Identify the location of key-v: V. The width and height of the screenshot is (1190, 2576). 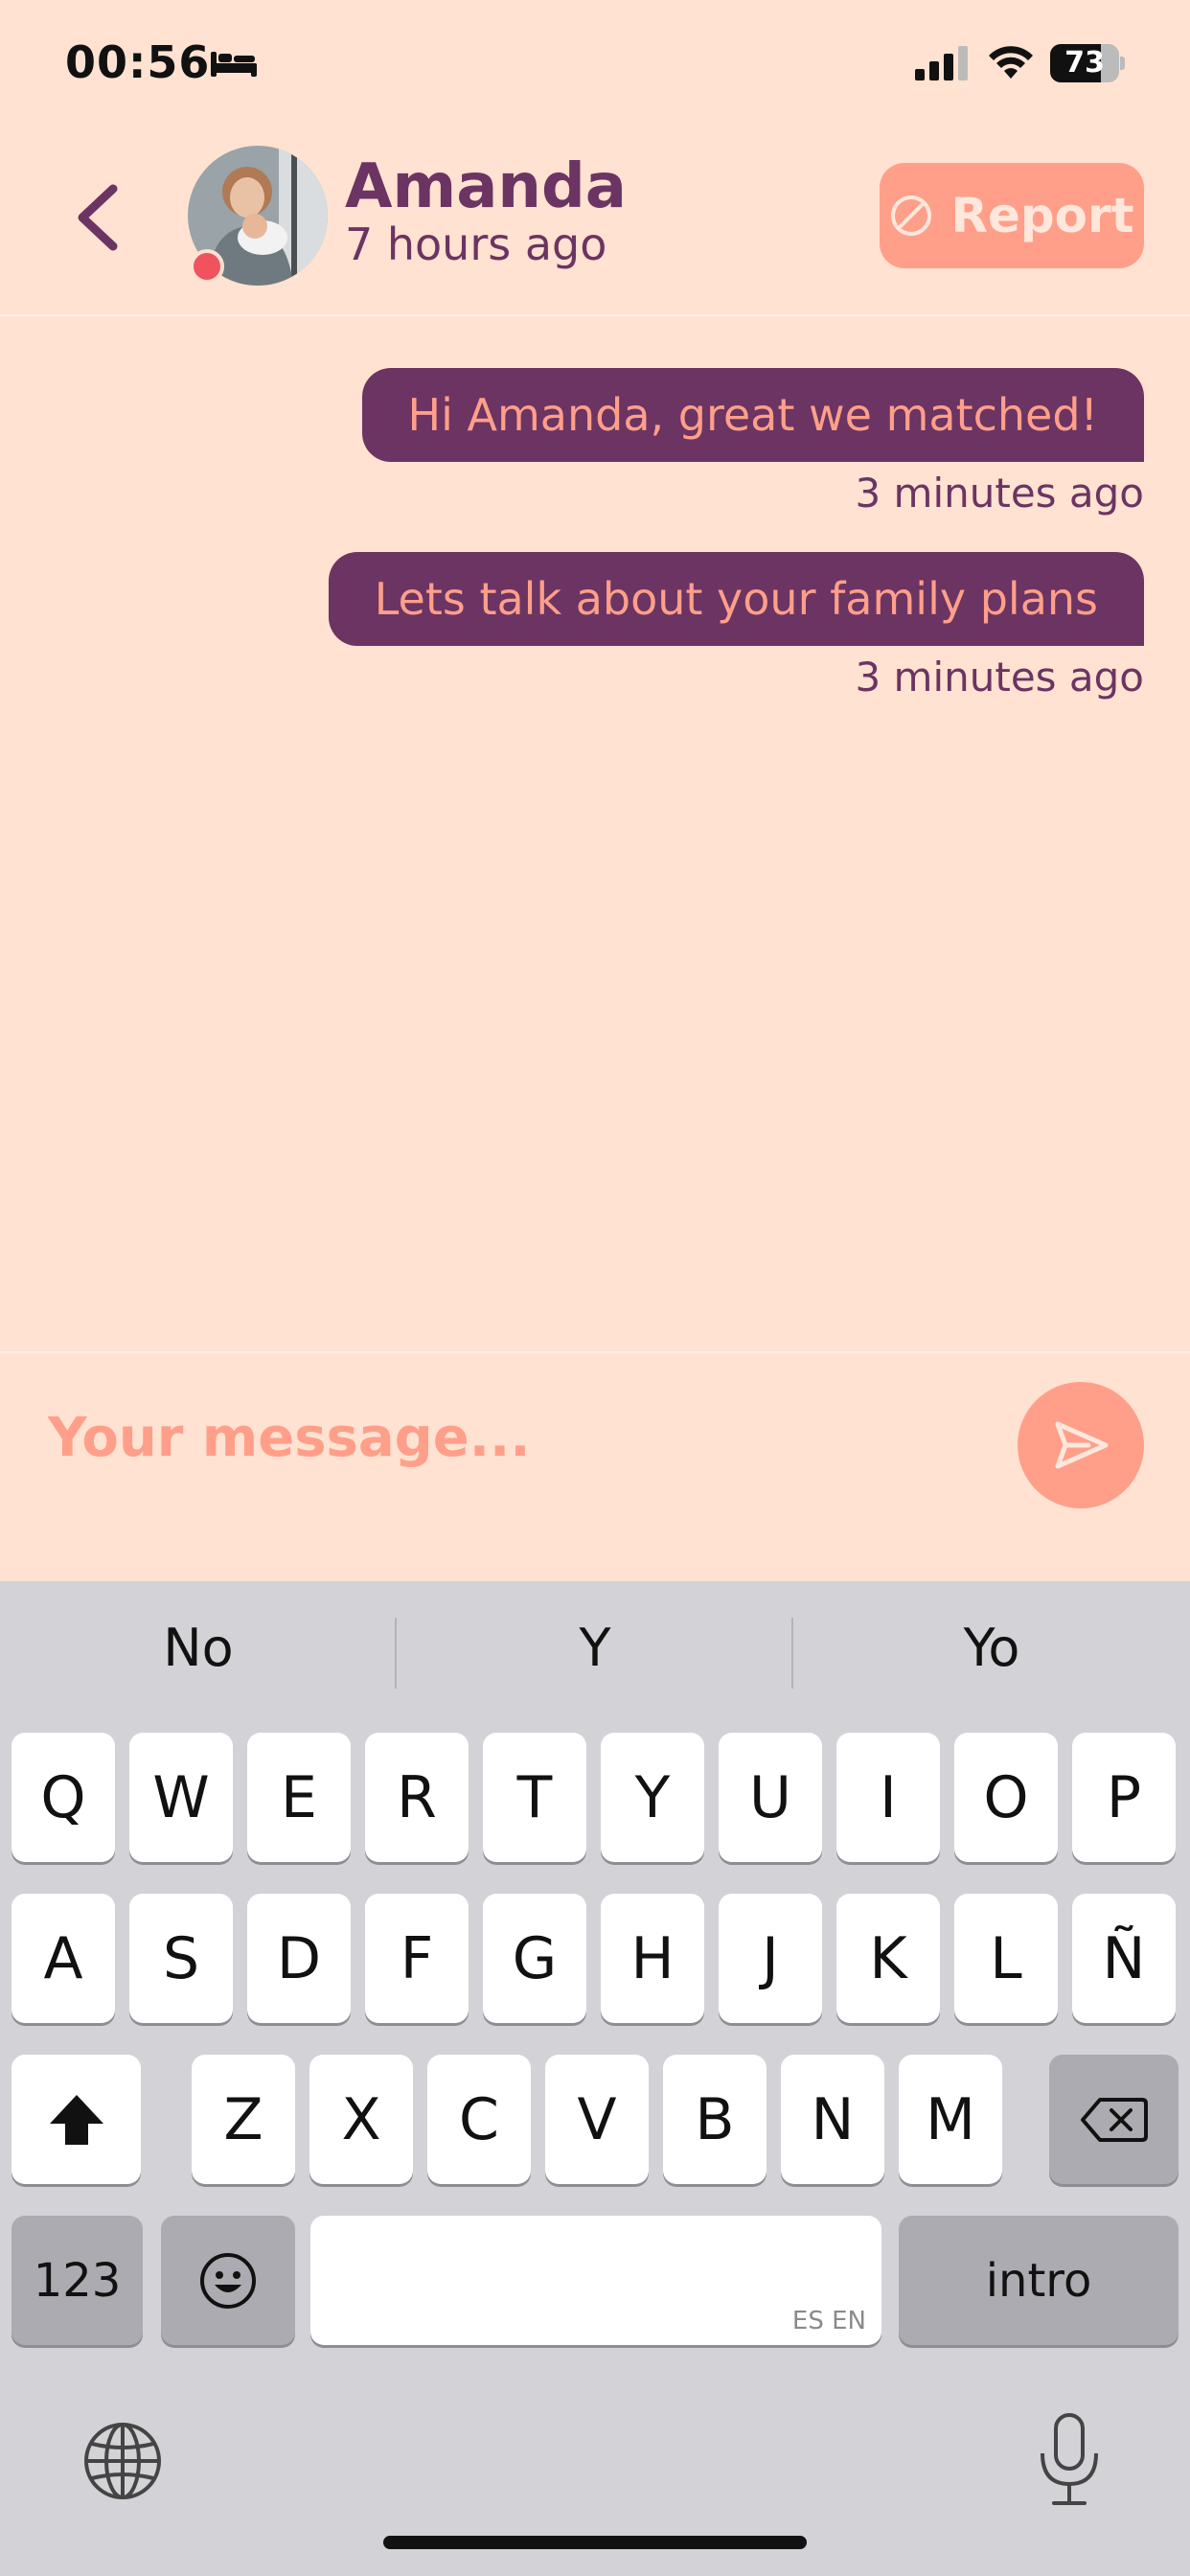
(597, 2119).